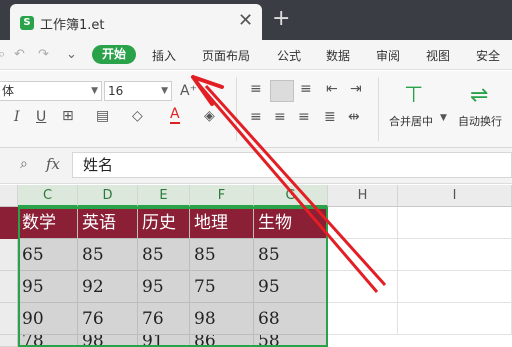 This screenshot has height=347, width=512. Describe the element at coordinates (116, 91) in the screenshot. I see `font-size-value: 16` at that location.